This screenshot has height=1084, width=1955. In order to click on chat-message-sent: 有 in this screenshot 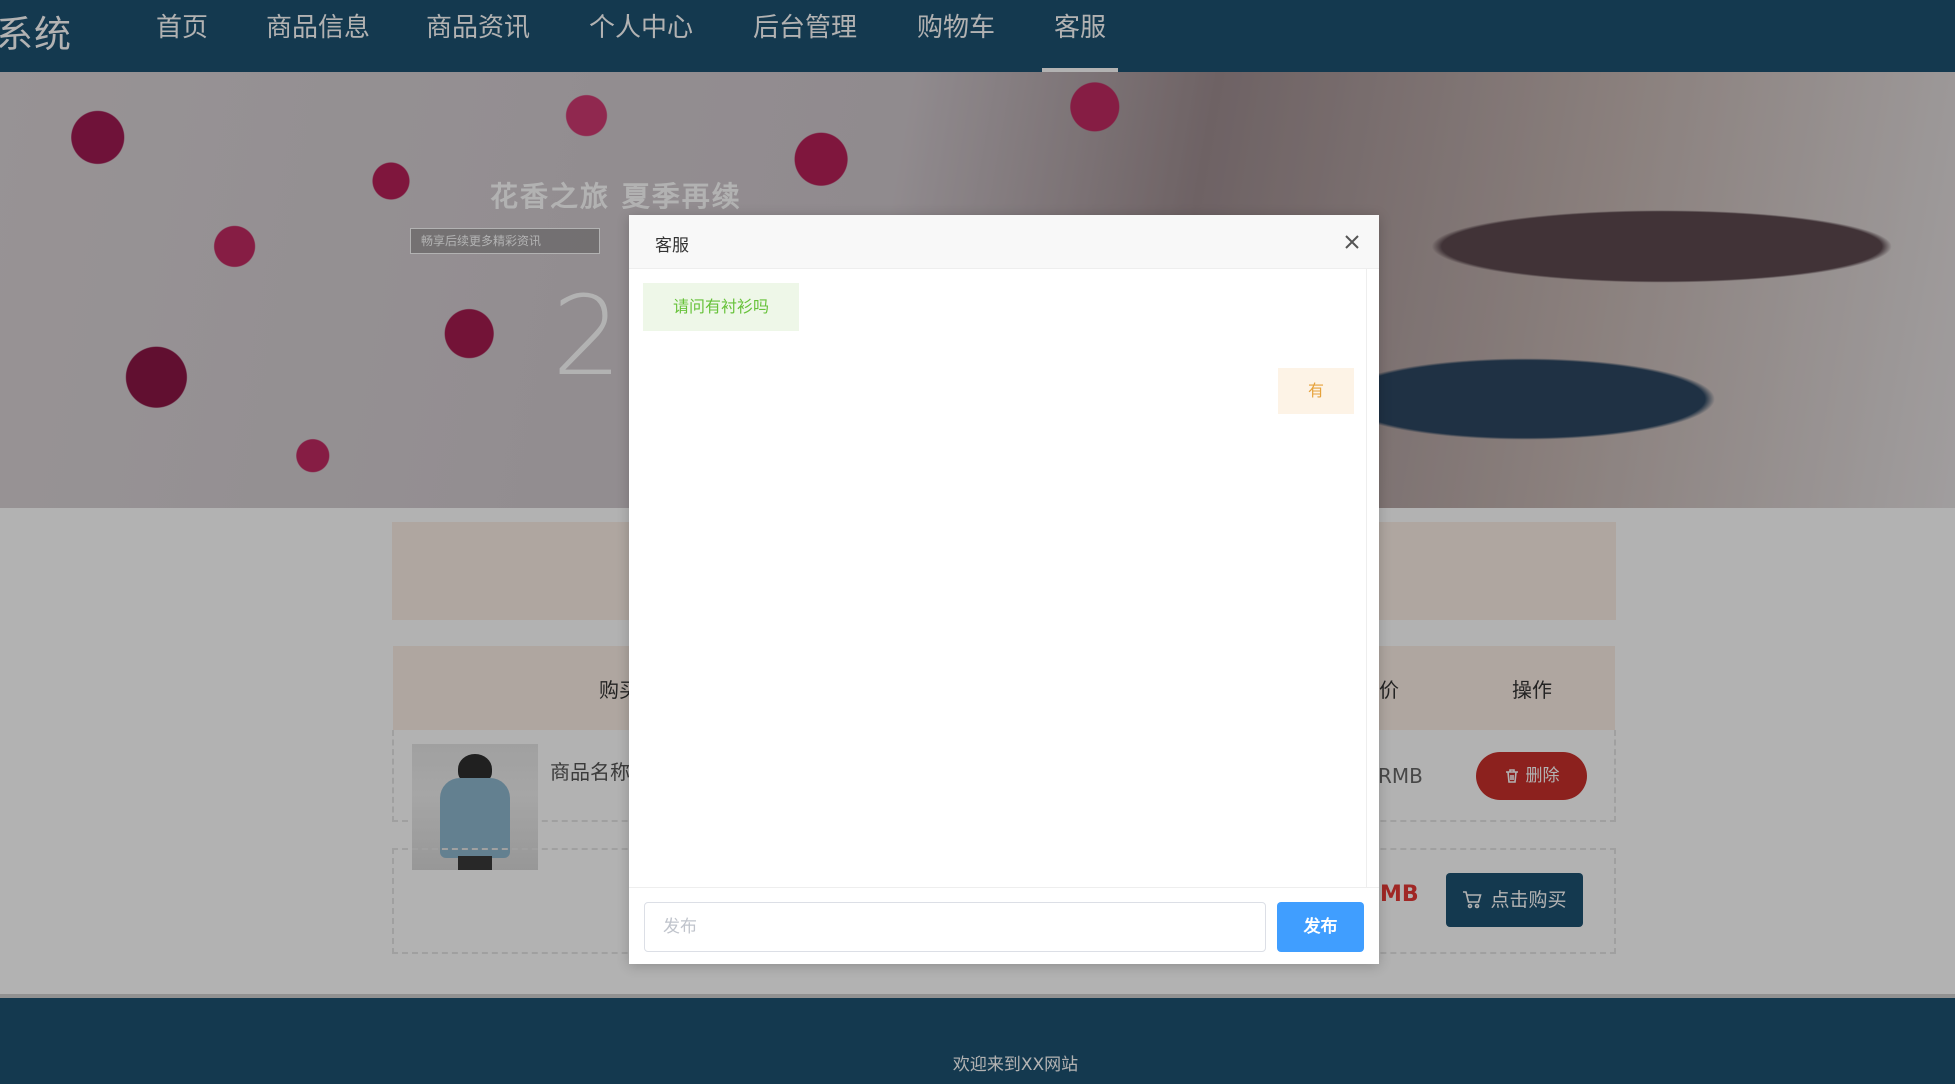, I will do `click(1315, 391)`.